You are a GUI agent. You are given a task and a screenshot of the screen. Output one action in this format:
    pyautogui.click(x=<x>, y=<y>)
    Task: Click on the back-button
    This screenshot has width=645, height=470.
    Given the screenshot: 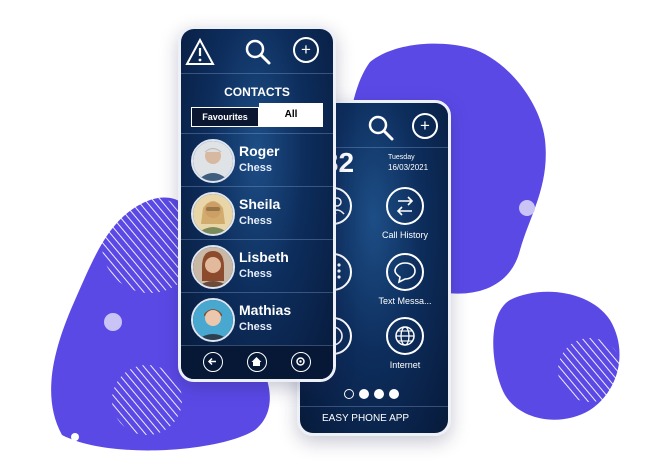 What is the action you would take?
    pyautogui.click(x=213, y=362)
    